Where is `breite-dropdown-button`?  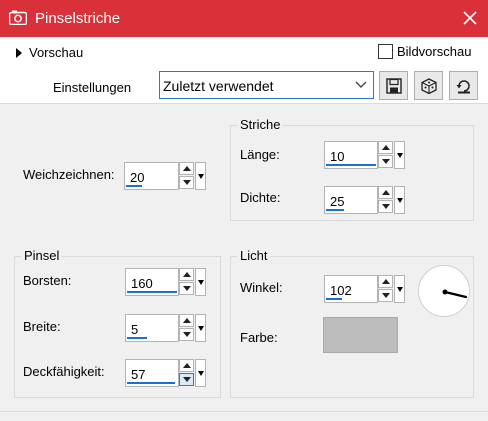
breite-dropdown-button is located at coordinates (200, 328).